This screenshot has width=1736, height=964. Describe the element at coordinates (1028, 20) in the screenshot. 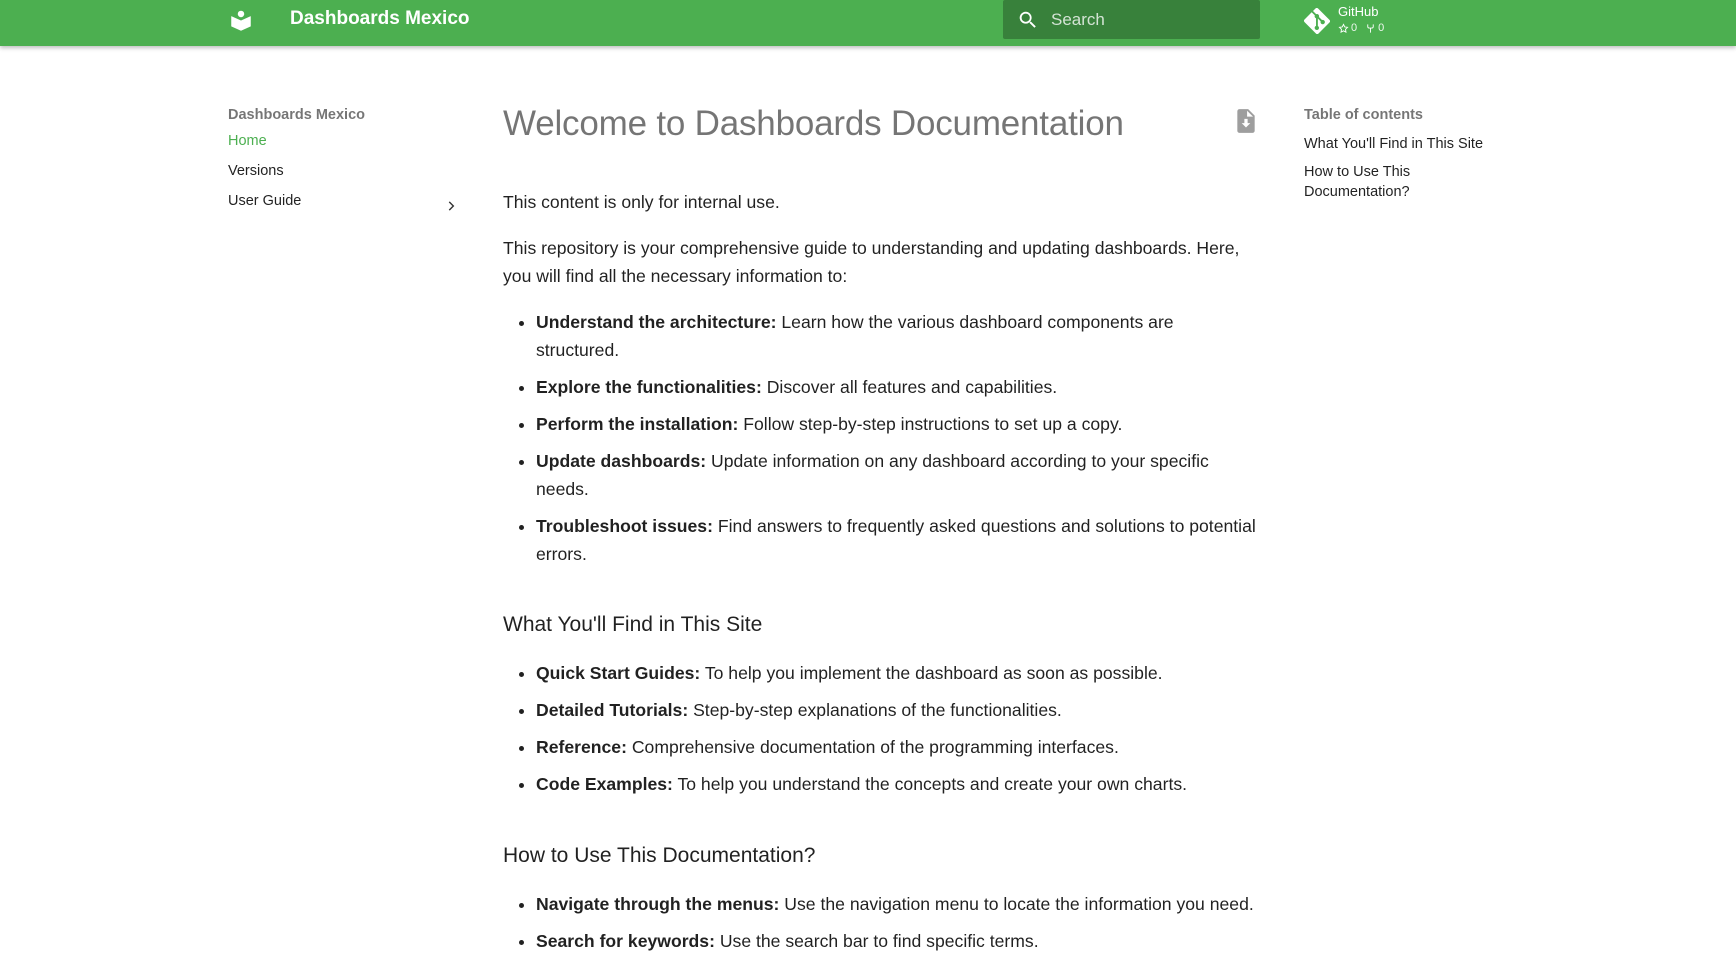

I see `search-icon` at that location.